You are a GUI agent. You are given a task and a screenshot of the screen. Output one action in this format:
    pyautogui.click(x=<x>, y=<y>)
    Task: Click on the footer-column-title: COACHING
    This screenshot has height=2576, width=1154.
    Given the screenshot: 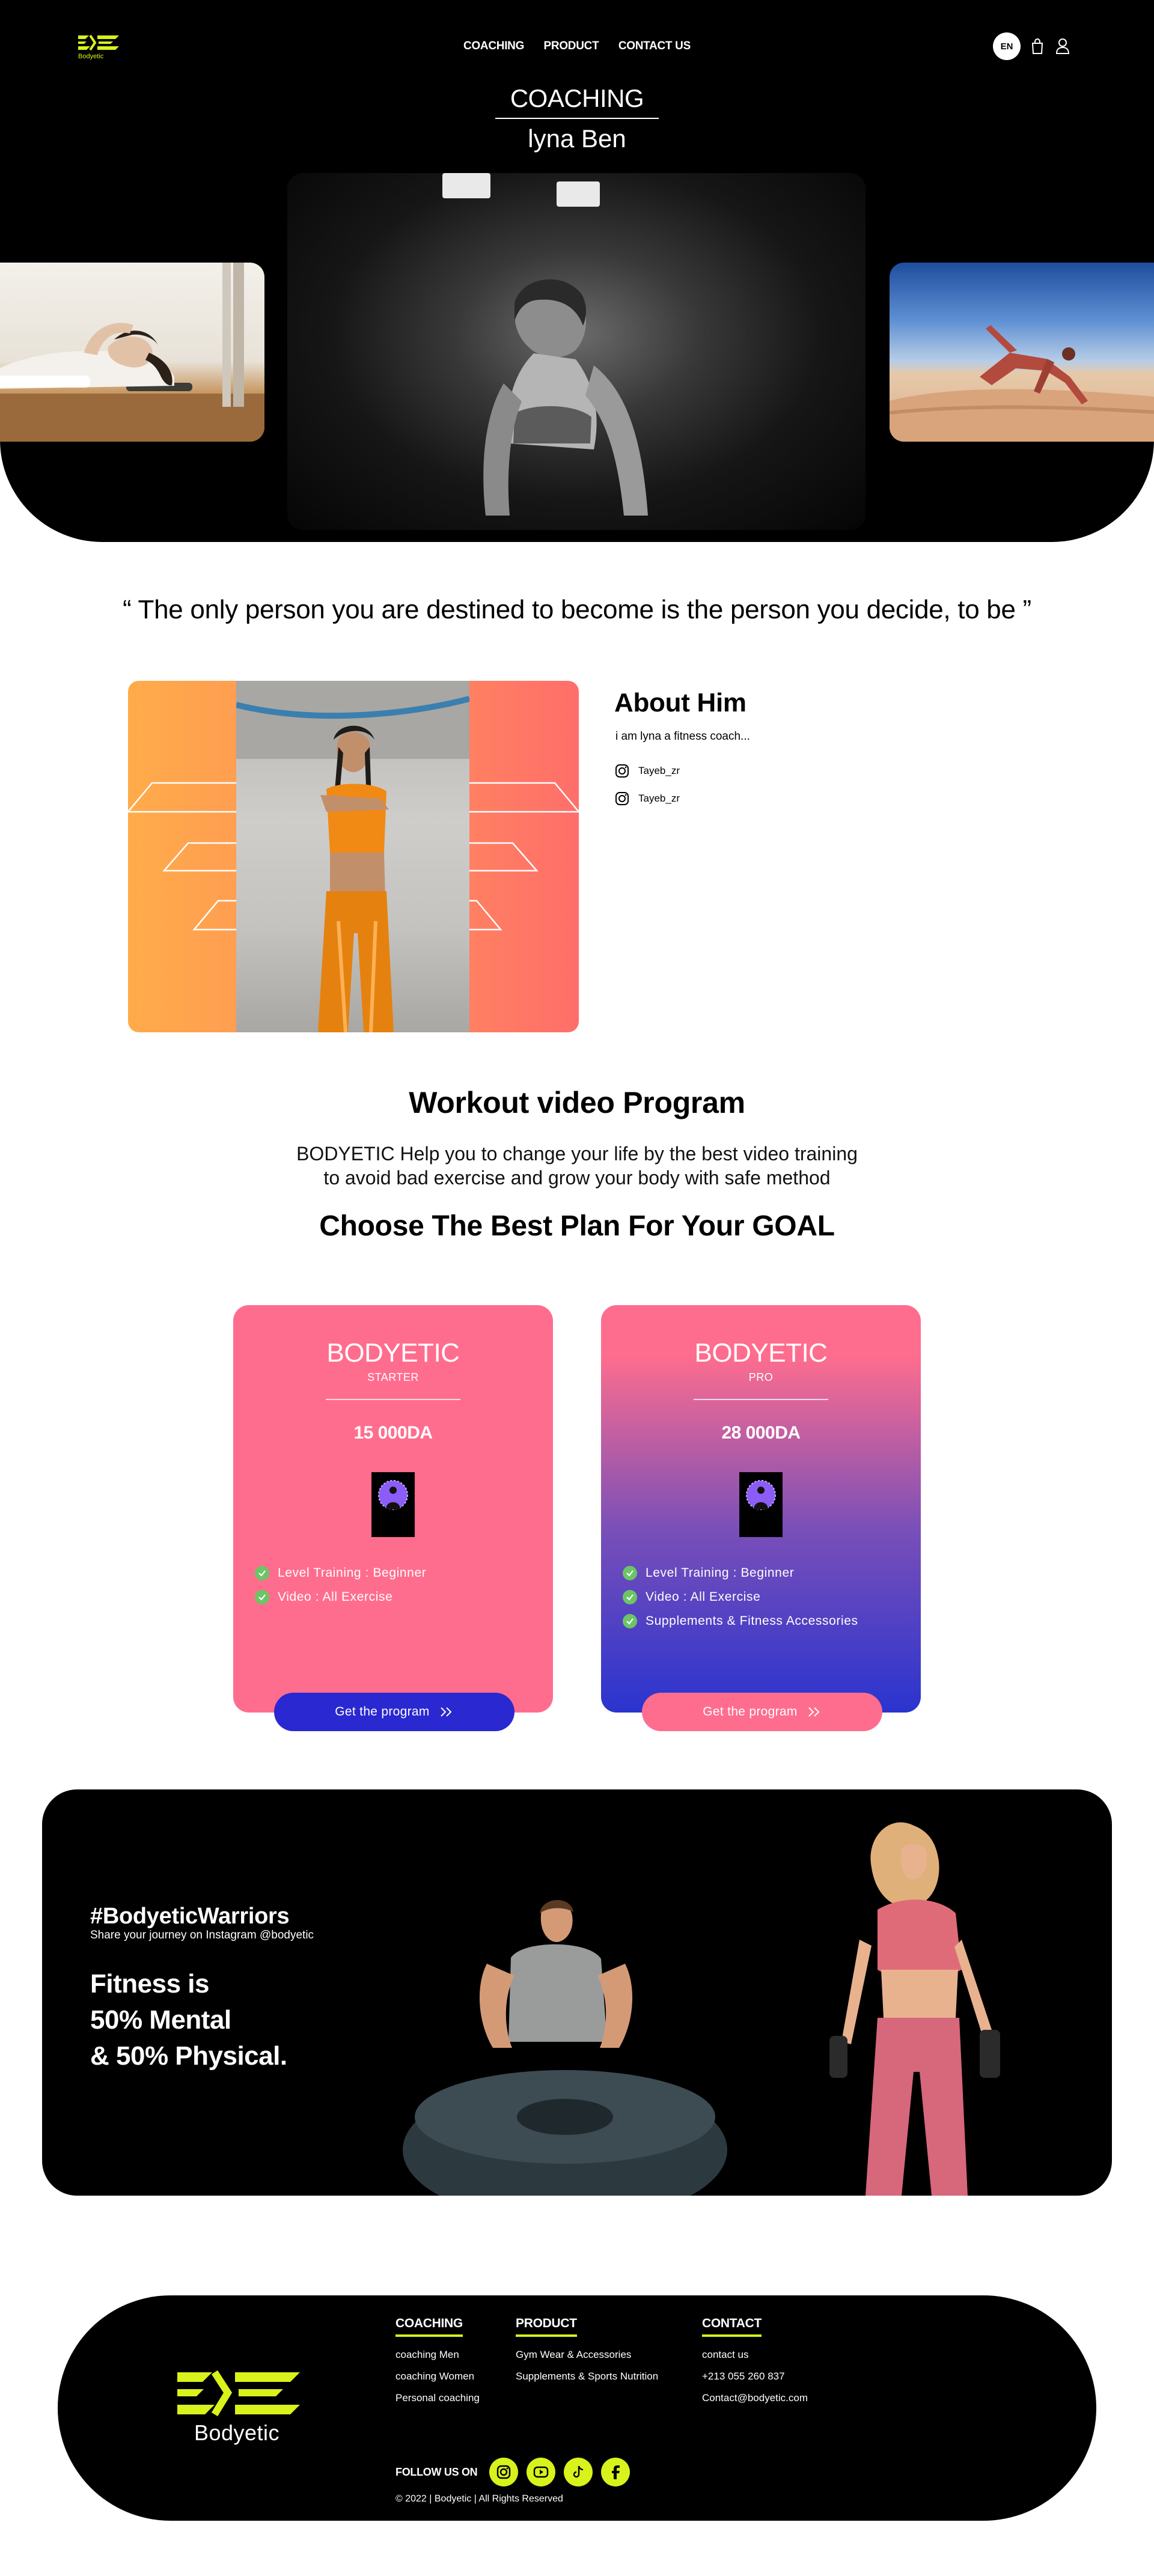 What is the action you would take?
    pyautogui.click(x=429, y=2326)
    